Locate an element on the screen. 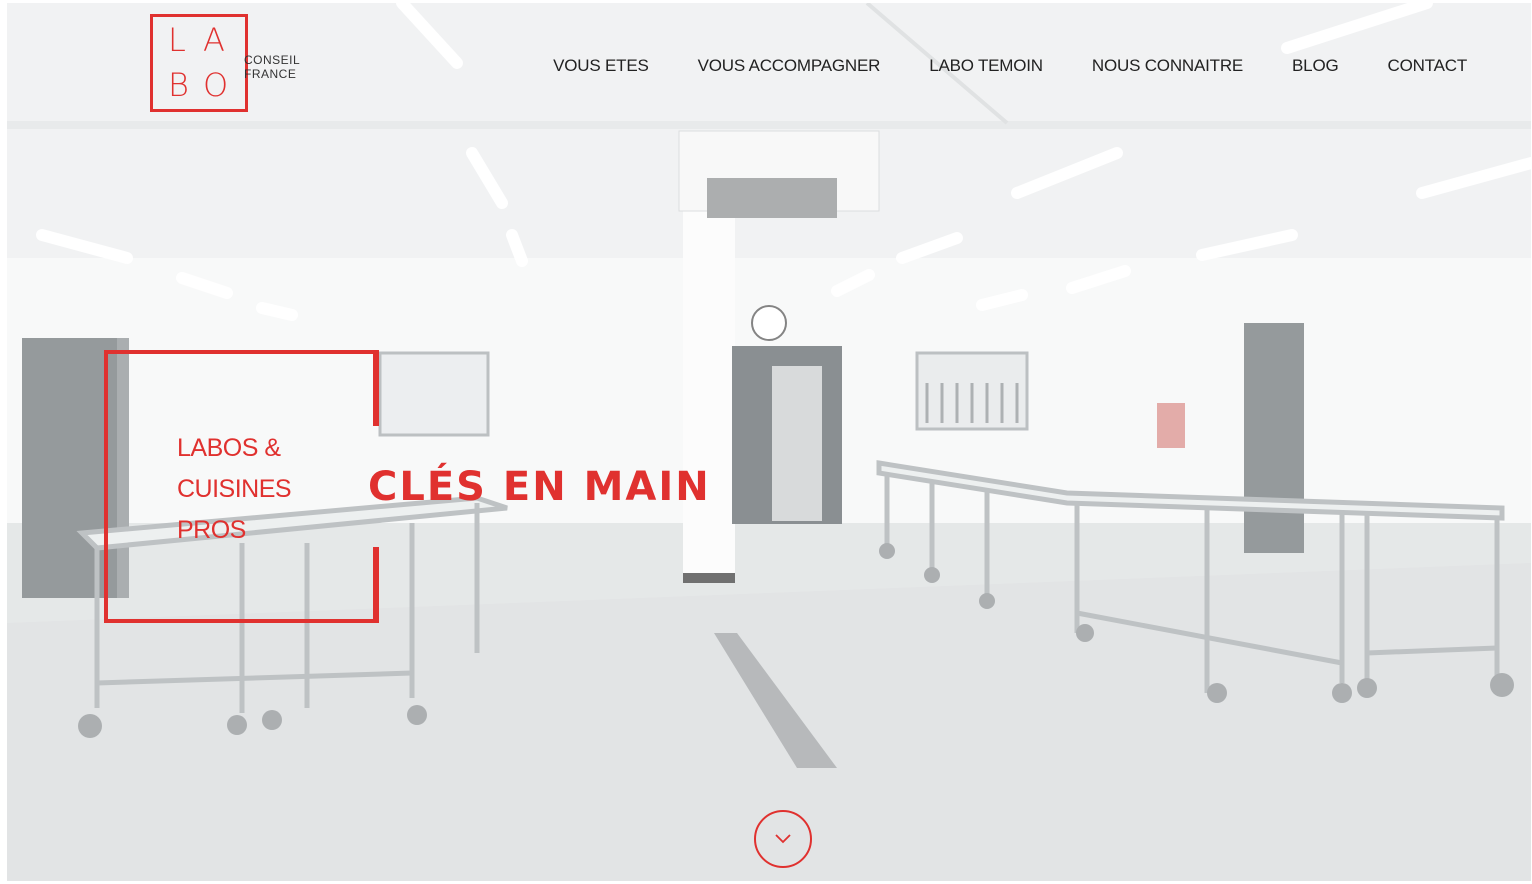  logo: L A B O CONSEIL FRANCE is located at coordinates (230, 66).